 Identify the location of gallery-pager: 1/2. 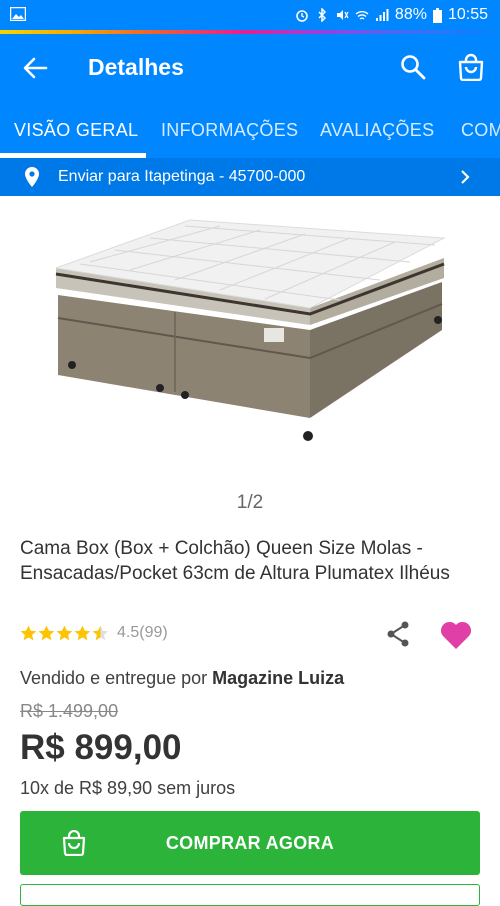
(250, 502).